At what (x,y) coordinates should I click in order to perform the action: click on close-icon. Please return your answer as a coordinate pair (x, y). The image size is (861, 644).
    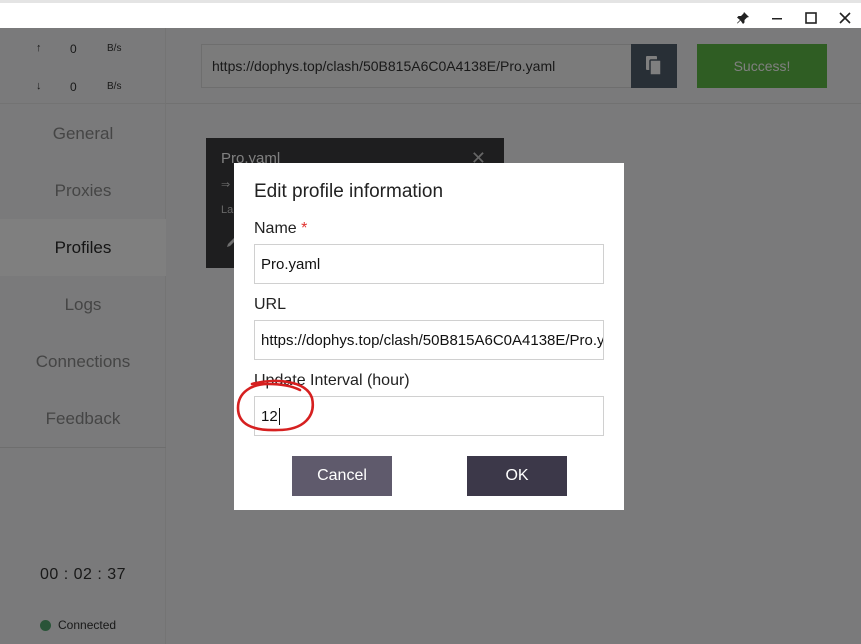
    Looking at the image, I should click on (845, 18).